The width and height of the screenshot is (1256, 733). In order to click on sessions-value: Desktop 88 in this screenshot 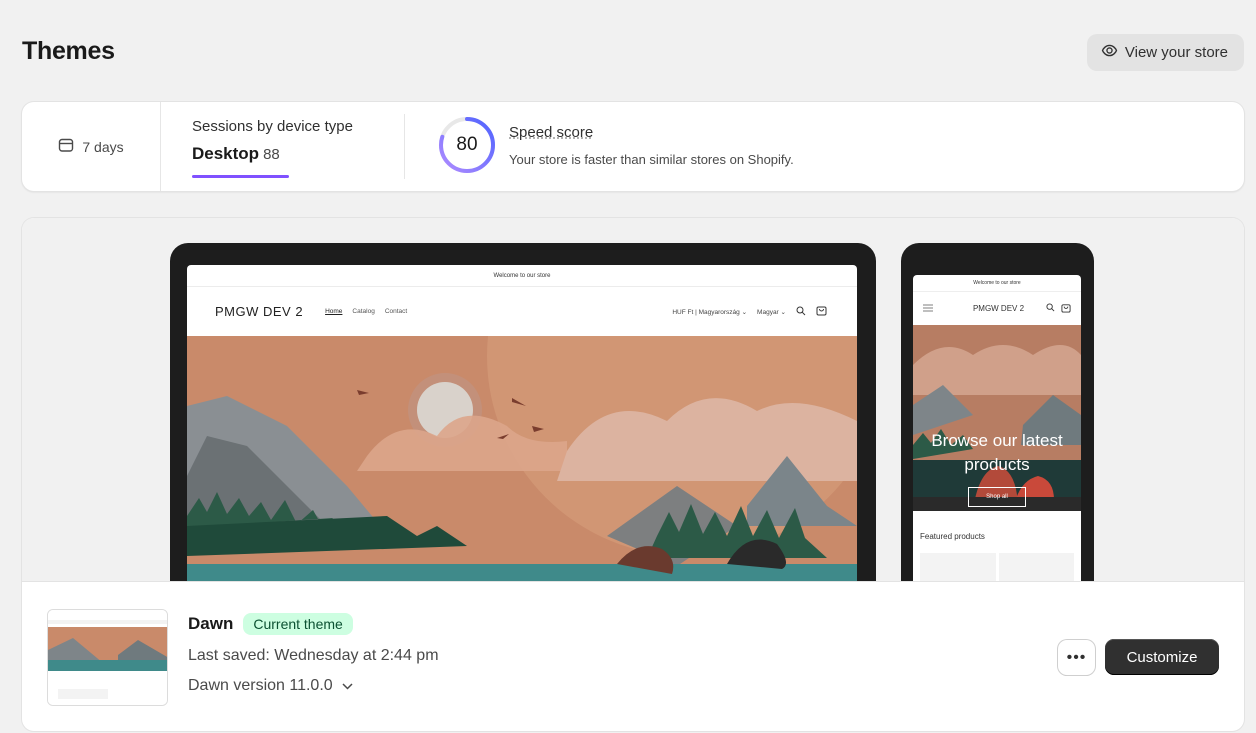, I will do `click(298, 154)`.